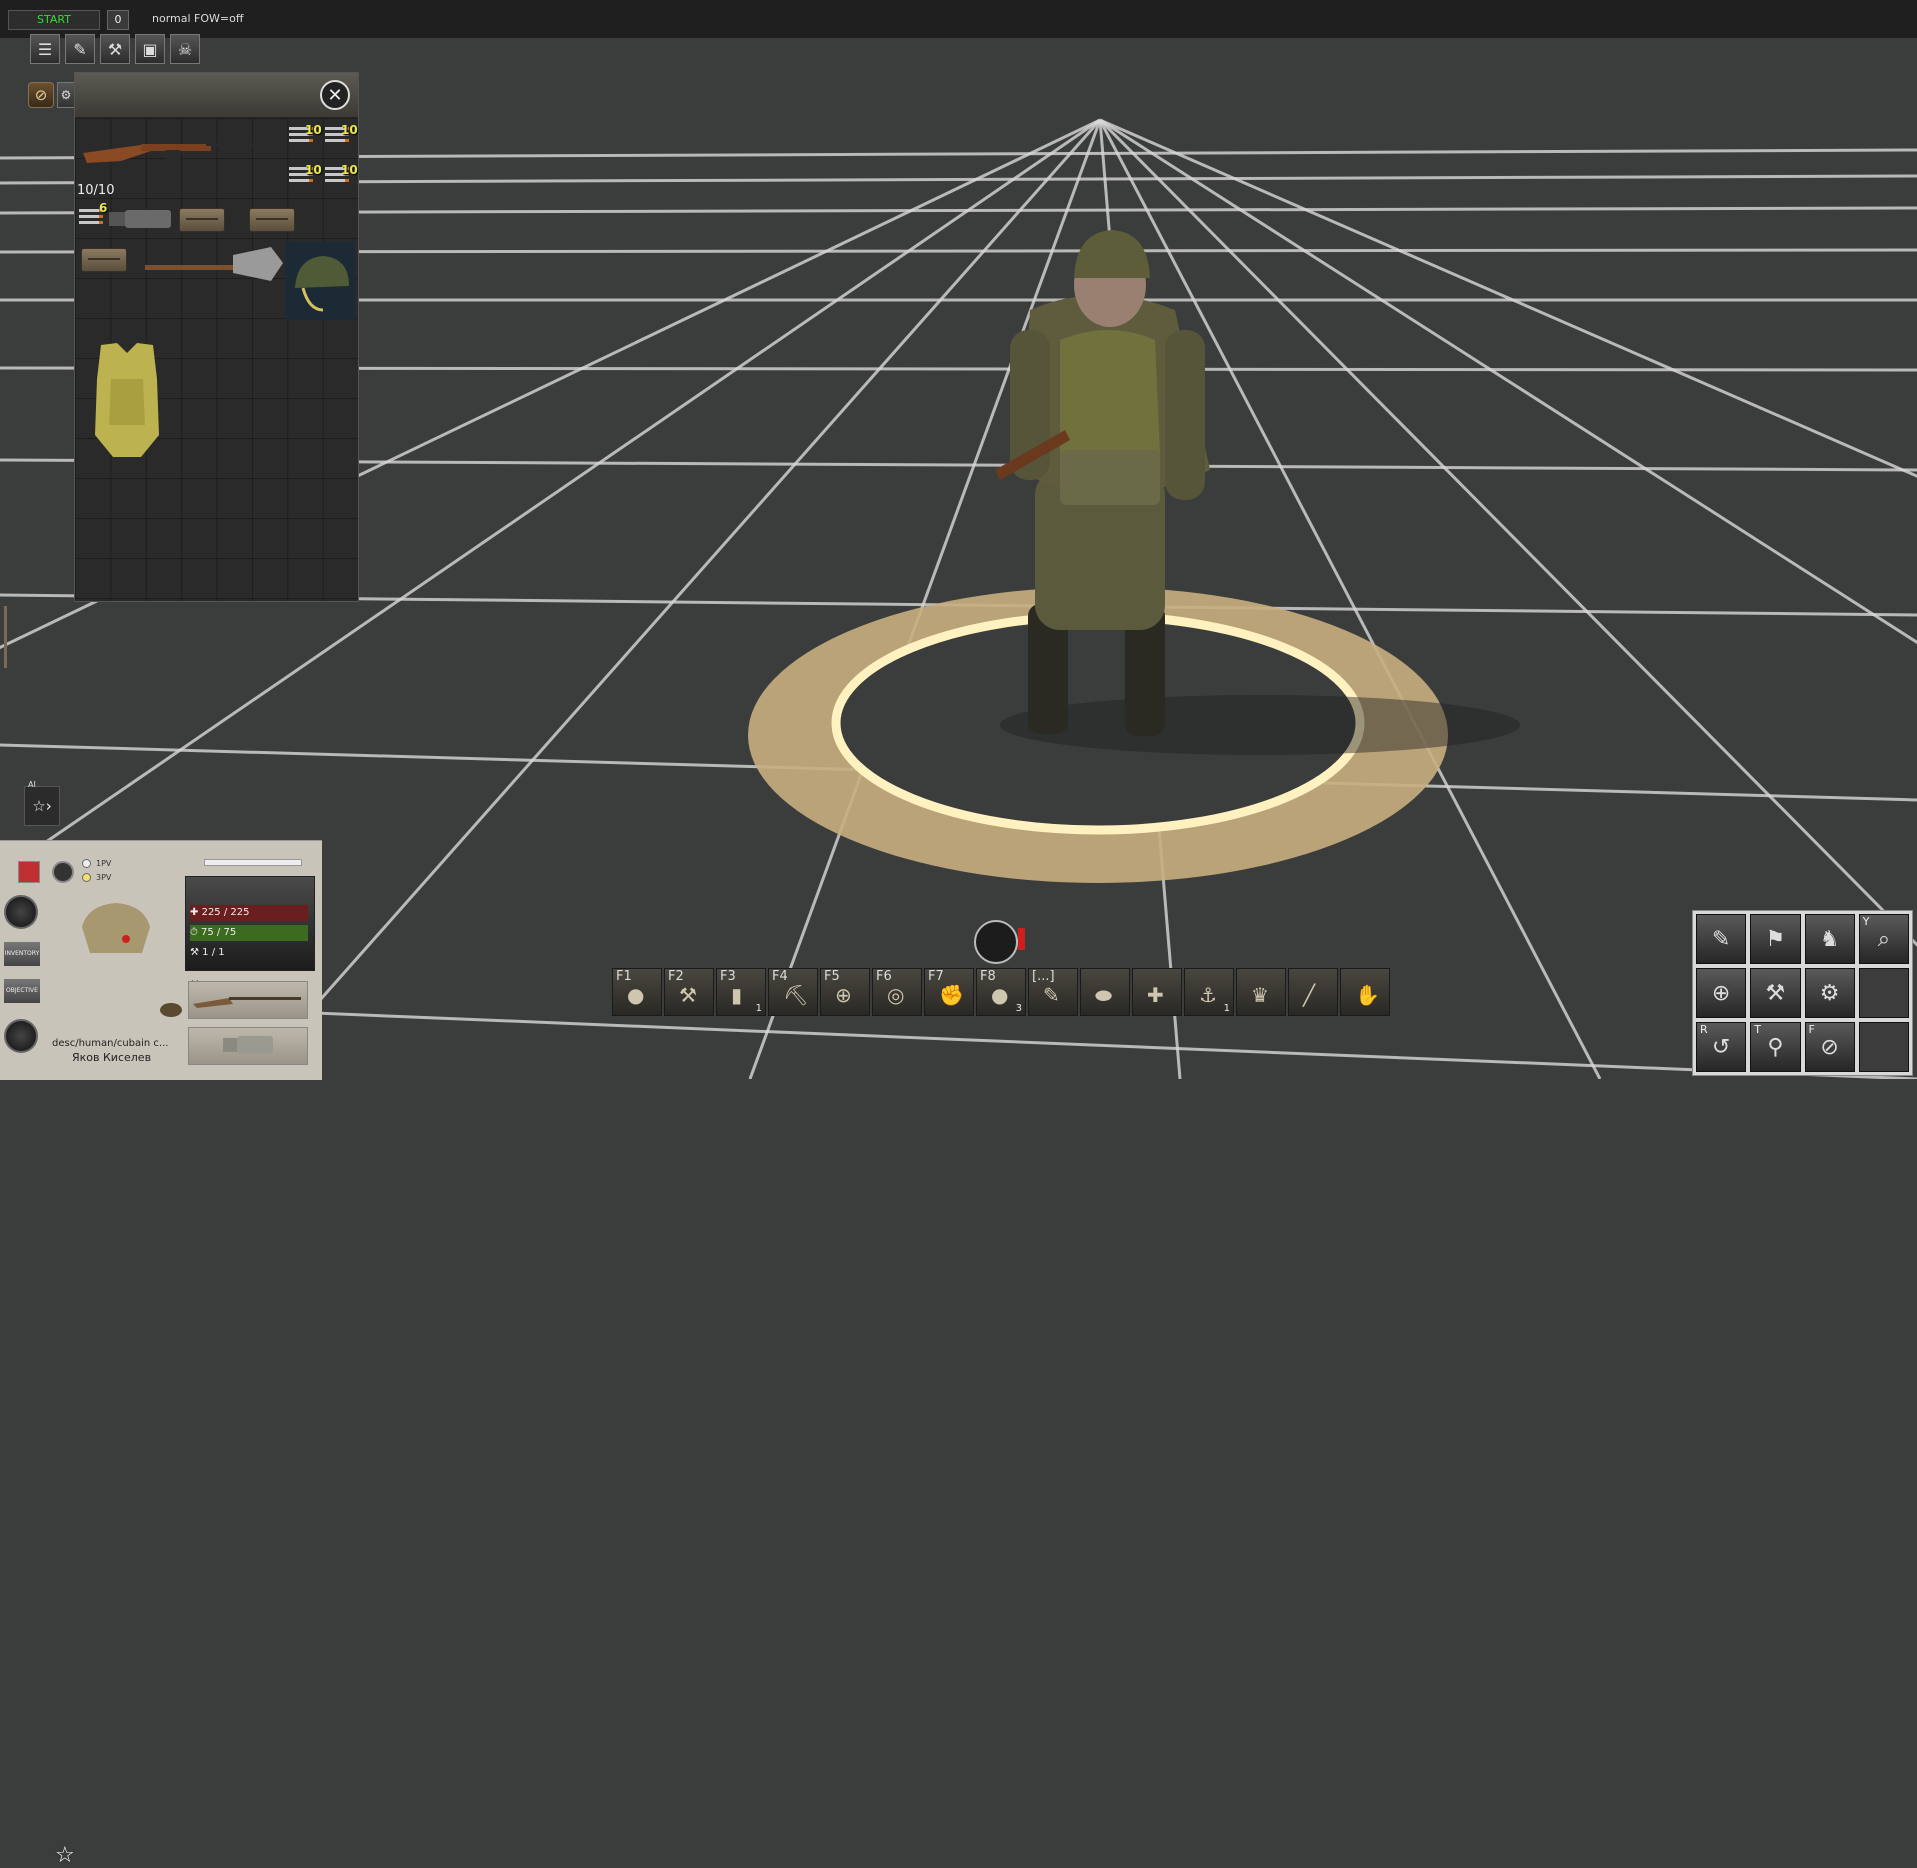 The image size is (1917, 1868). I want to click on action-stance: ♞, so click(1829, 939).